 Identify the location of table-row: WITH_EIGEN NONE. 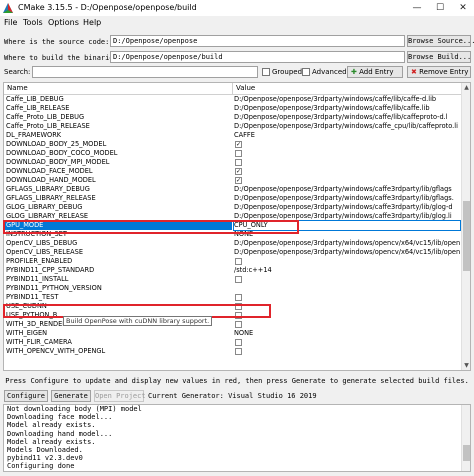
(233, 333).